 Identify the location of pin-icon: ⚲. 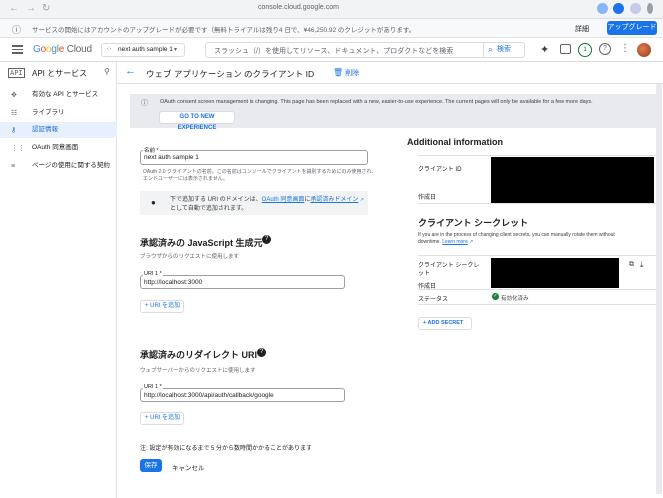
(107, 71).